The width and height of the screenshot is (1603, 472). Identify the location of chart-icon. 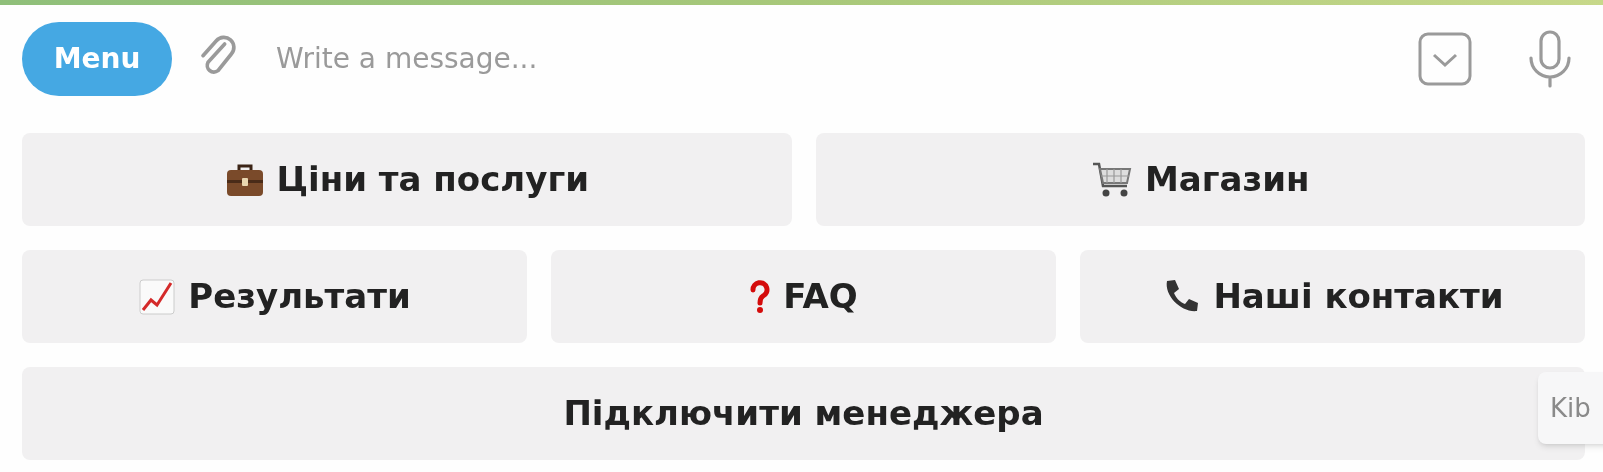
(157, 296).